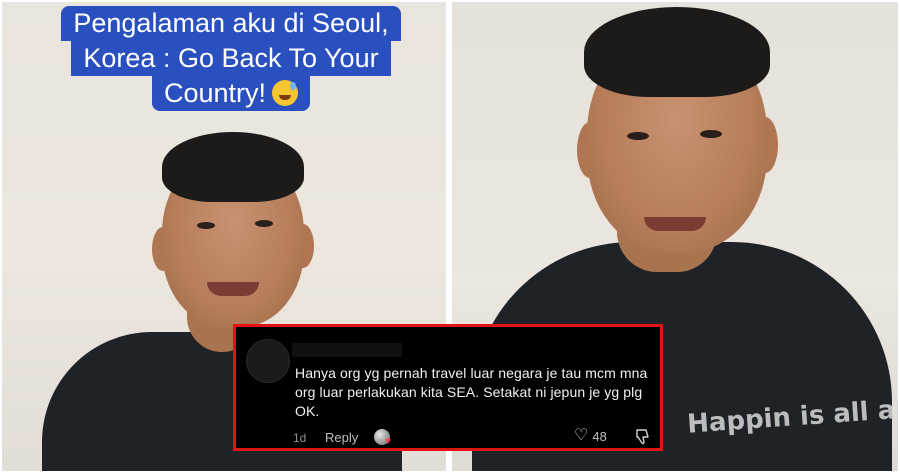 Image resolution: width=900 pixels, height=473 pixels. I want to click on comment-age: 1d, so click(300, 438).